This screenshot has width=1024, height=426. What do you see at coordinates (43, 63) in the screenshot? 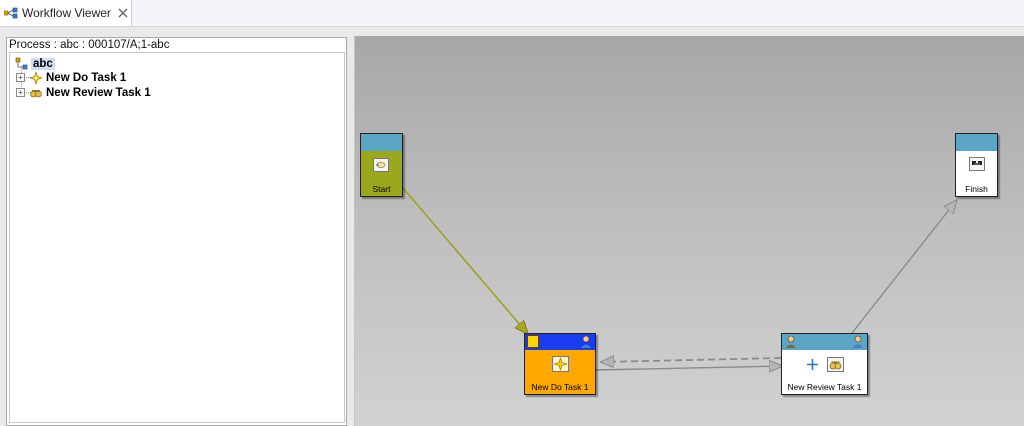
I see `tree-root-label: abc` at bounding box center [43, 63].